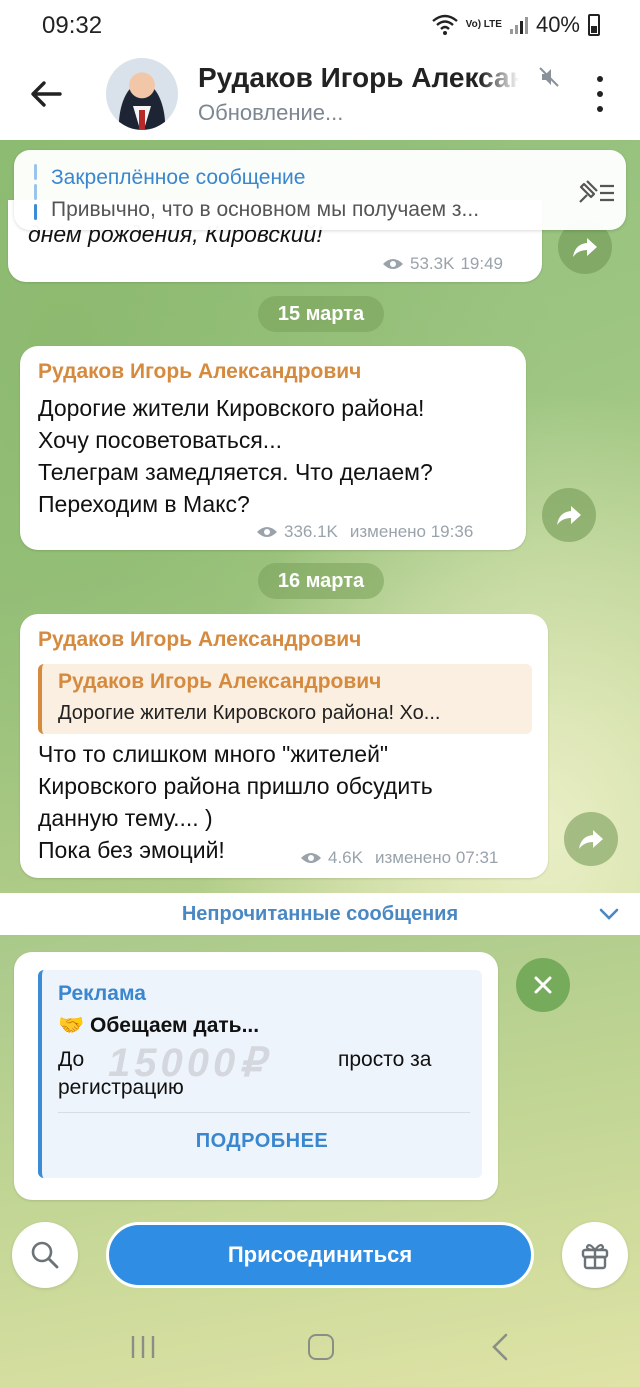 The height and width of the screenshot is (1387, 640). I want to click on gift-button, so click(595, 1255).